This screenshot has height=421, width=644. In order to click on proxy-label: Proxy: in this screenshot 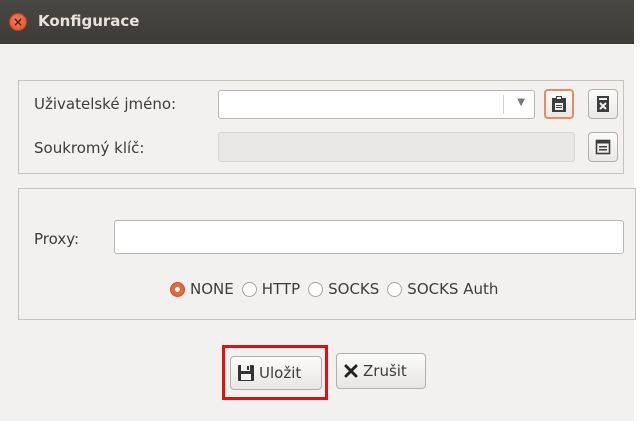, I will do `click(57, 239)`.